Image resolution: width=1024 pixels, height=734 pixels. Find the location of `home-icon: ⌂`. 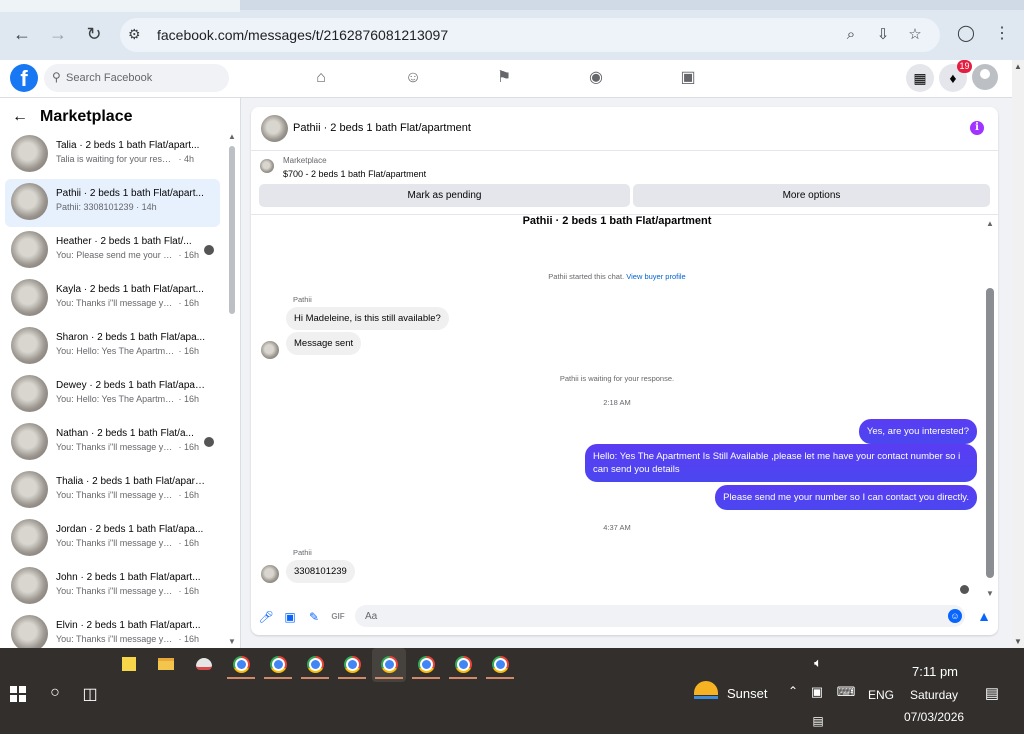

home-icon: ⌂ is located at coordinates (321, 78).